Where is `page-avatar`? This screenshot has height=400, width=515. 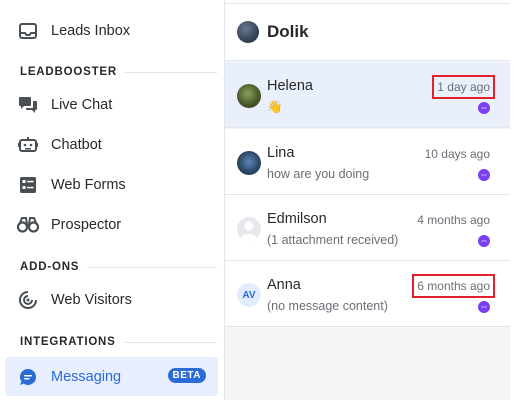 page-avatar is located at coordinates (248, 32).